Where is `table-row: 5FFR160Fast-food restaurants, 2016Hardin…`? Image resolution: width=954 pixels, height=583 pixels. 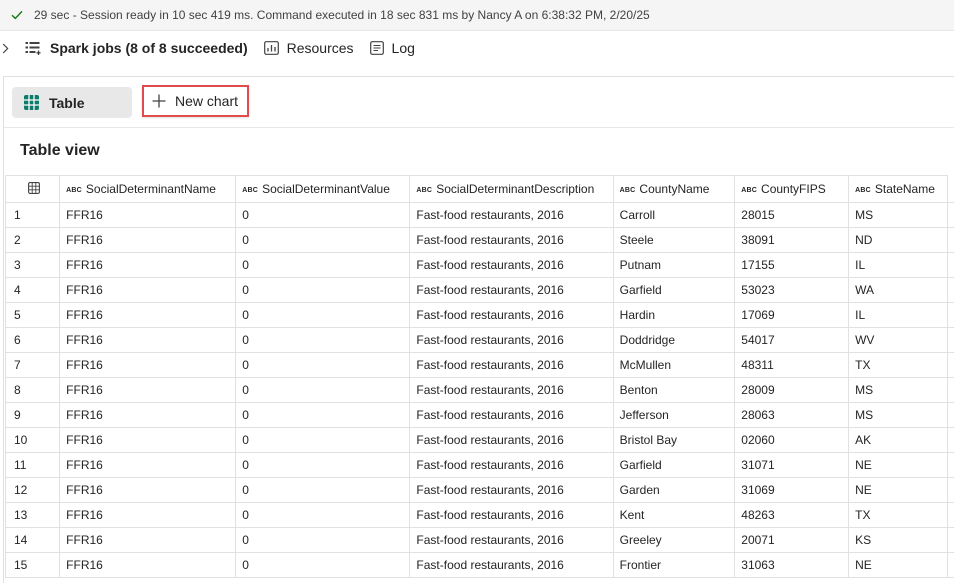 table-row: 5FFR160Fast-food restaurants, 2016Hardin… is located at coordinates (480, 315).